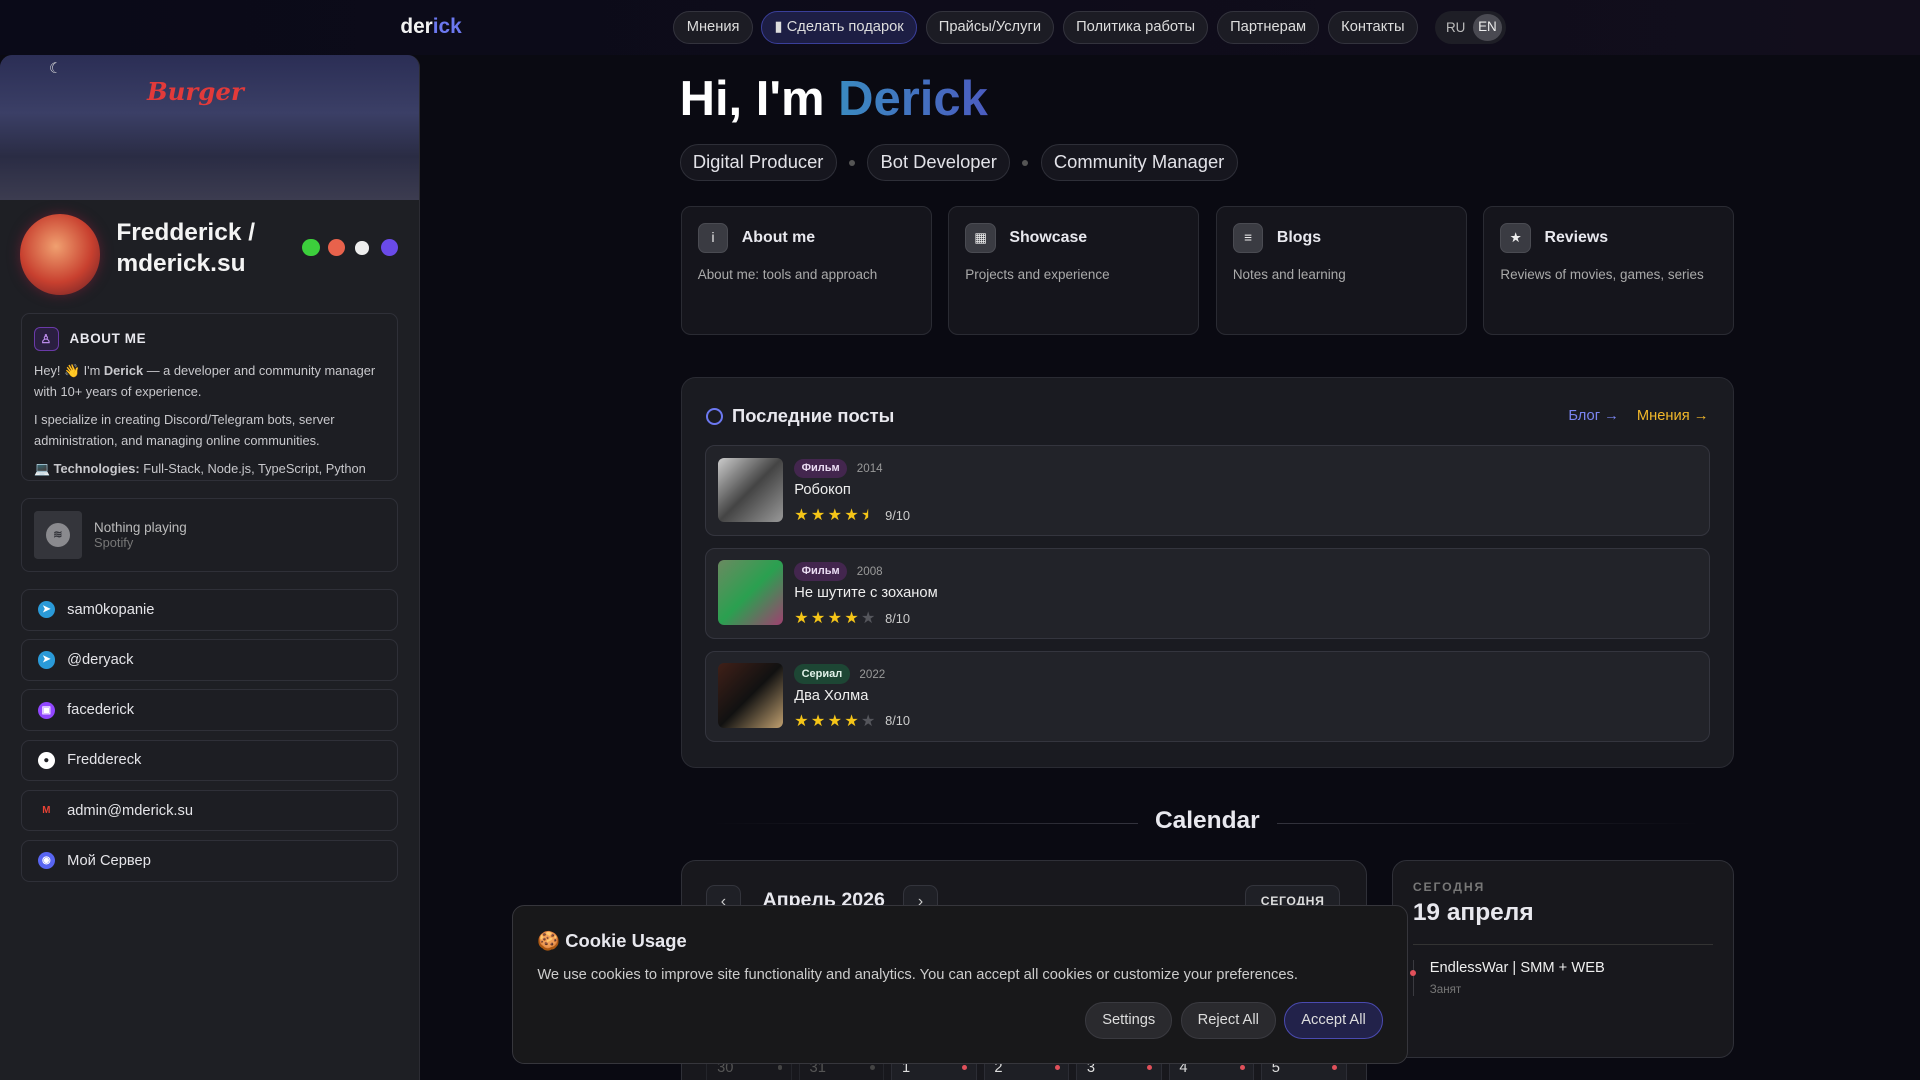 The width and height of the screenshot is (1920, 1080). Describe the element at coordinates (416, 26) in the screenshot. I see `logo-text-a: der` at that location.